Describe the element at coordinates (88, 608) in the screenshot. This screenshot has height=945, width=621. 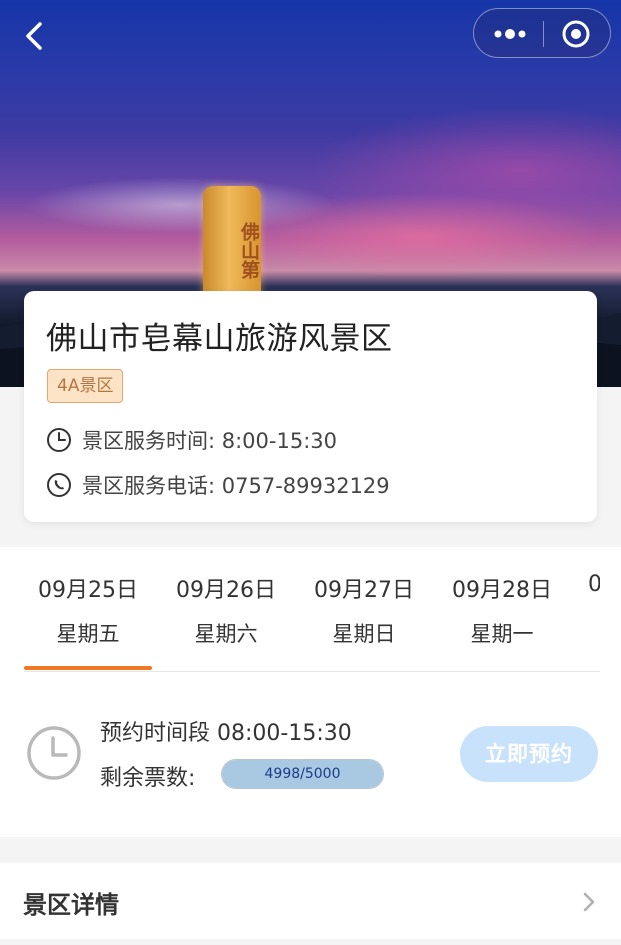
I see `date-tab-0925: 09月25日 星期五` at that location.